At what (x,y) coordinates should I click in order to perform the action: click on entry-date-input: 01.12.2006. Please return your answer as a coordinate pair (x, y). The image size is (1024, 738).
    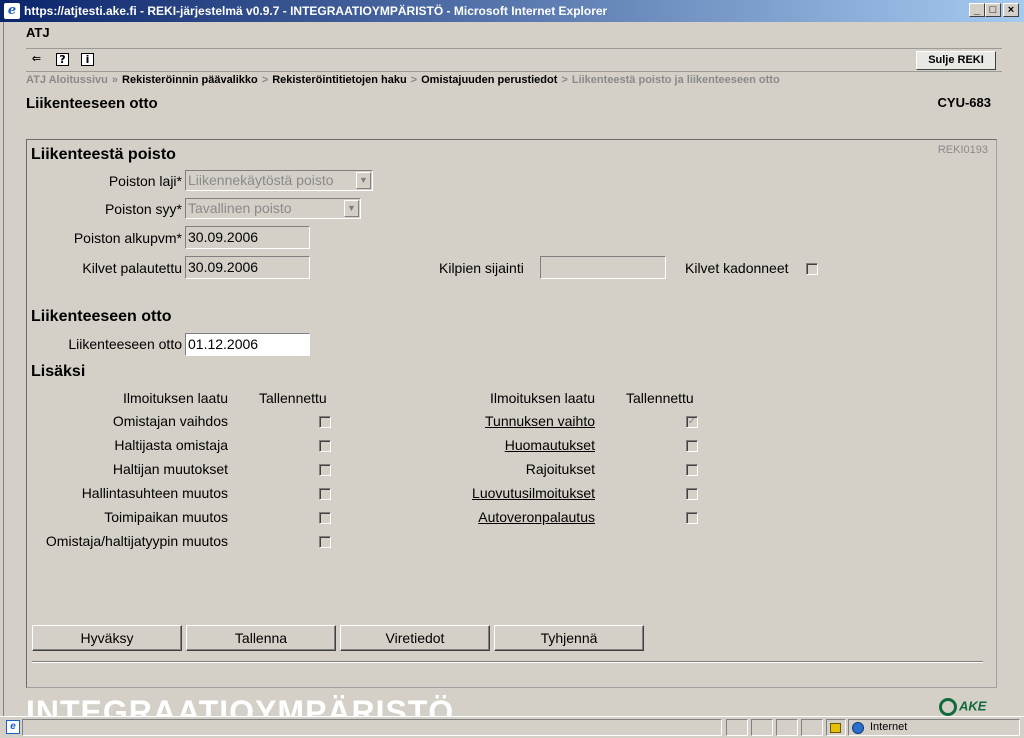
    Looking at the image, I should click on (247, 344).